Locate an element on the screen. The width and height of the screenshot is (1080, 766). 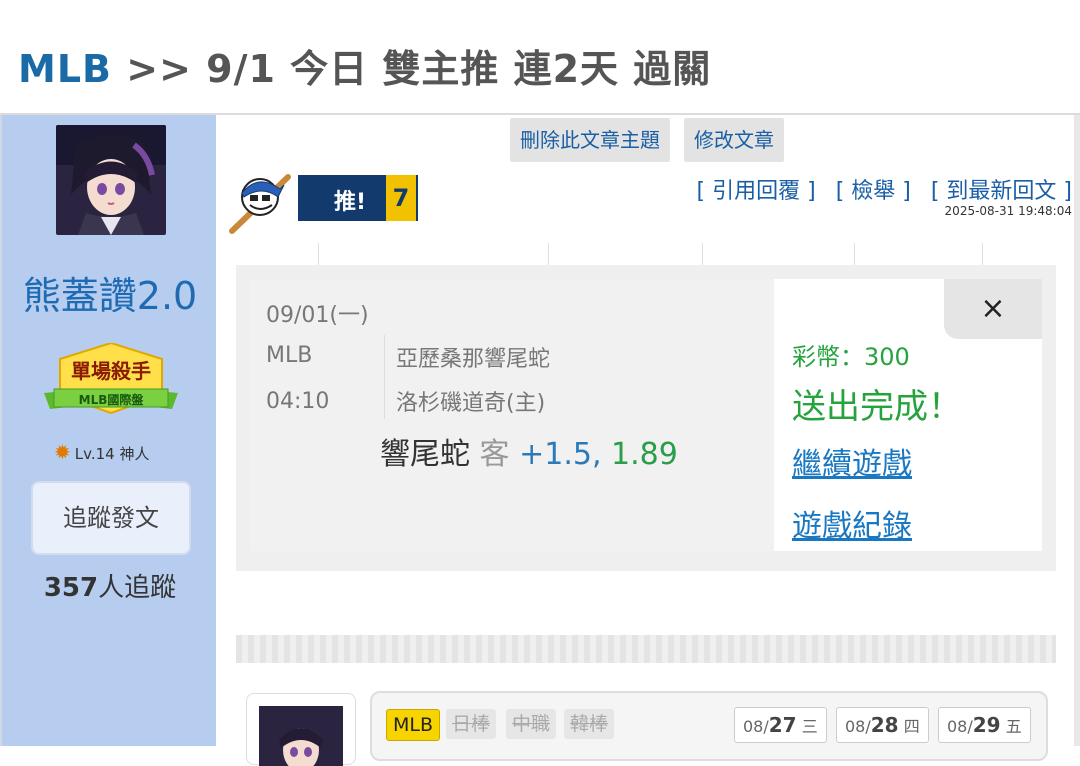
league-tag-mlb: MLB is located at coordinates (413, 725).